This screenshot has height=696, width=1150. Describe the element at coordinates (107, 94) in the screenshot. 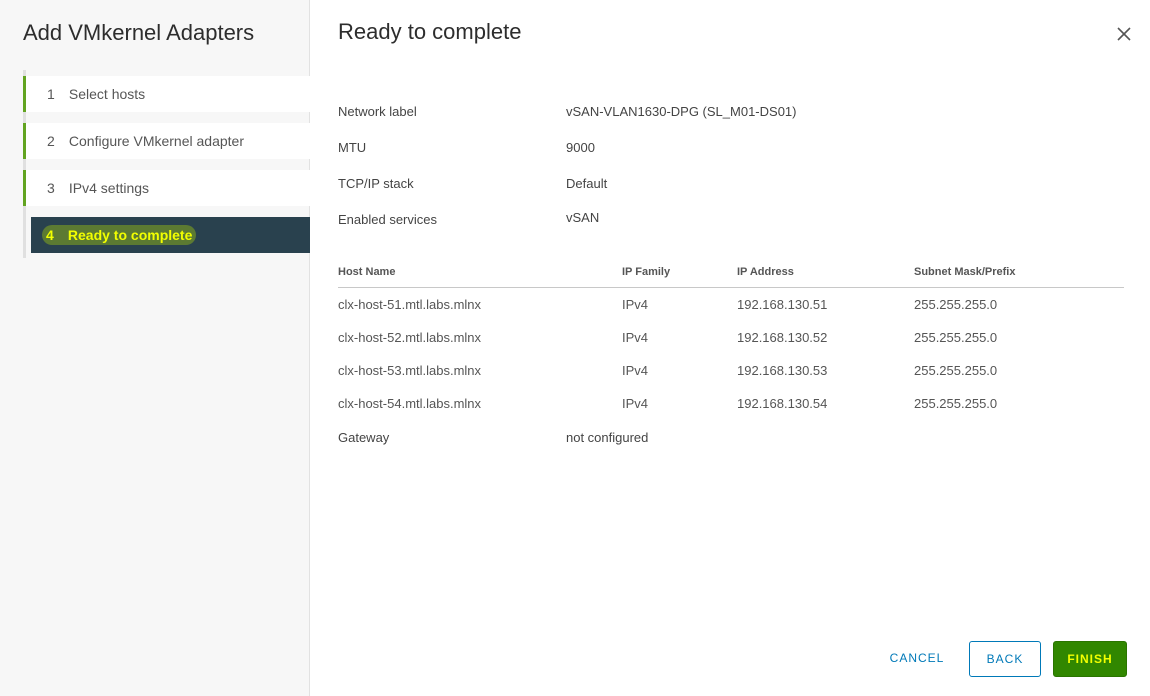

I see `step-label: Select hosts` at that location.